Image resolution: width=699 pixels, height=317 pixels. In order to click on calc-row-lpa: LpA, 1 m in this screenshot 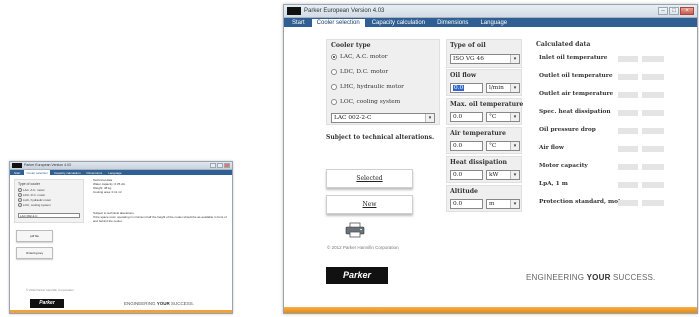, I will do `click(601, 184)`.